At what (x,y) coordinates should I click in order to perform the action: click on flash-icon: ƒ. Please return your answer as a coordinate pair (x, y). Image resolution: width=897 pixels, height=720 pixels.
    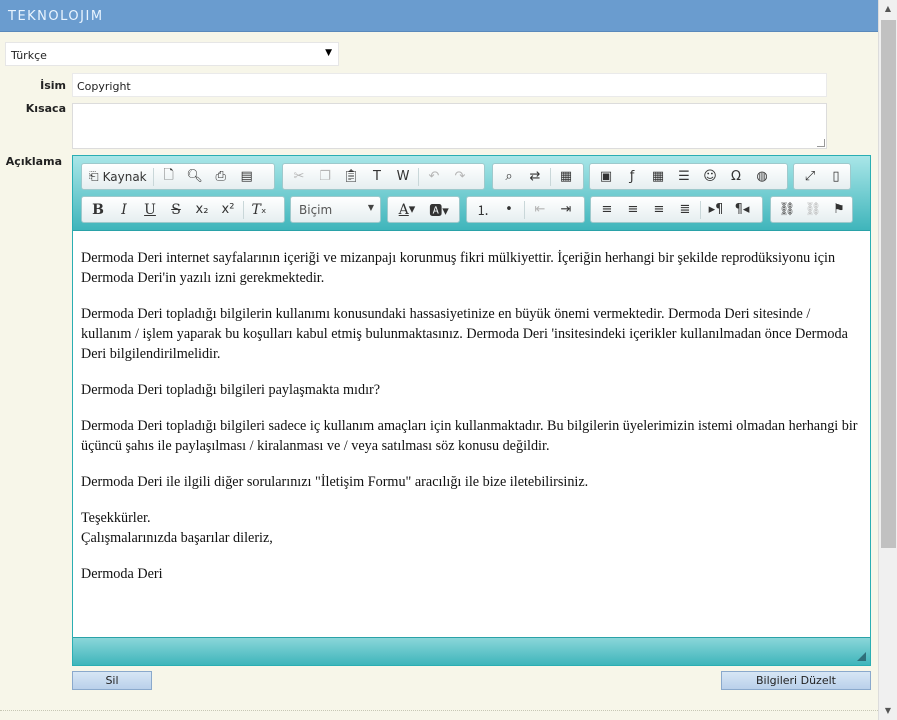
    Looking at the image, I should click on (632, 177).